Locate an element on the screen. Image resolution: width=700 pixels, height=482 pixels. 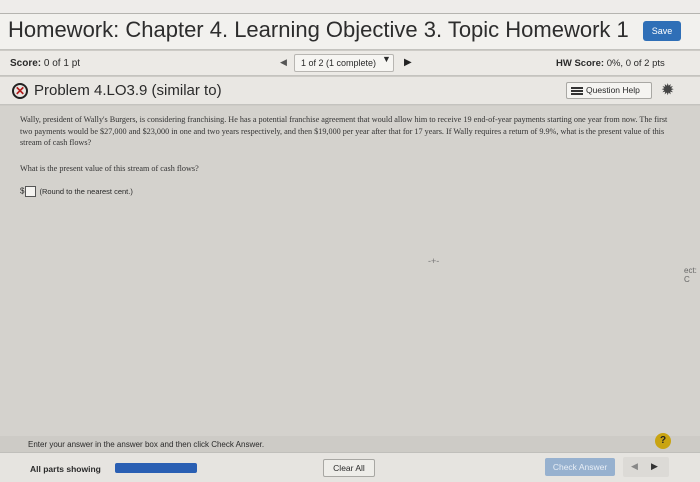
x-circle-icon: ✕ is located at coordinates (20, 91).